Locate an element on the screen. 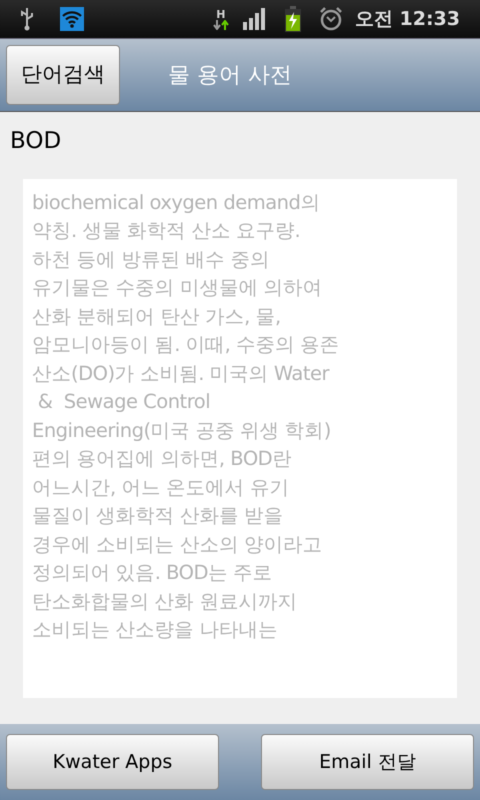 This screenshot has width=480, height=800. definition-text-line: biochemical oxygen demand의 is located at coordinates (176, 203).